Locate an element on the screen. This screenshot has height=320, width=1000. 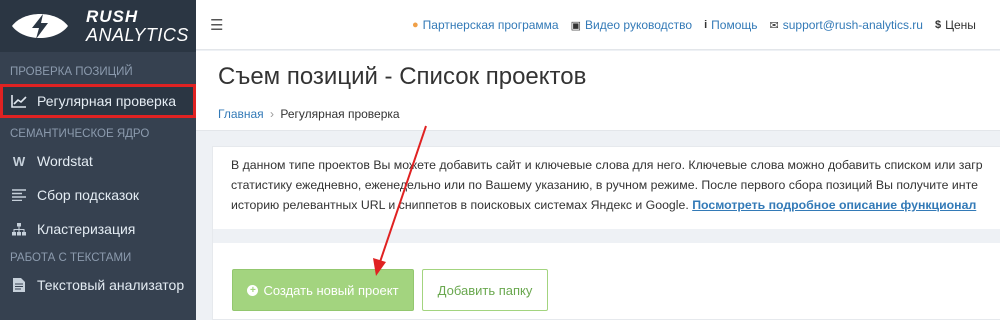
film-icon: ▣ is located at coordinates (576, 25).